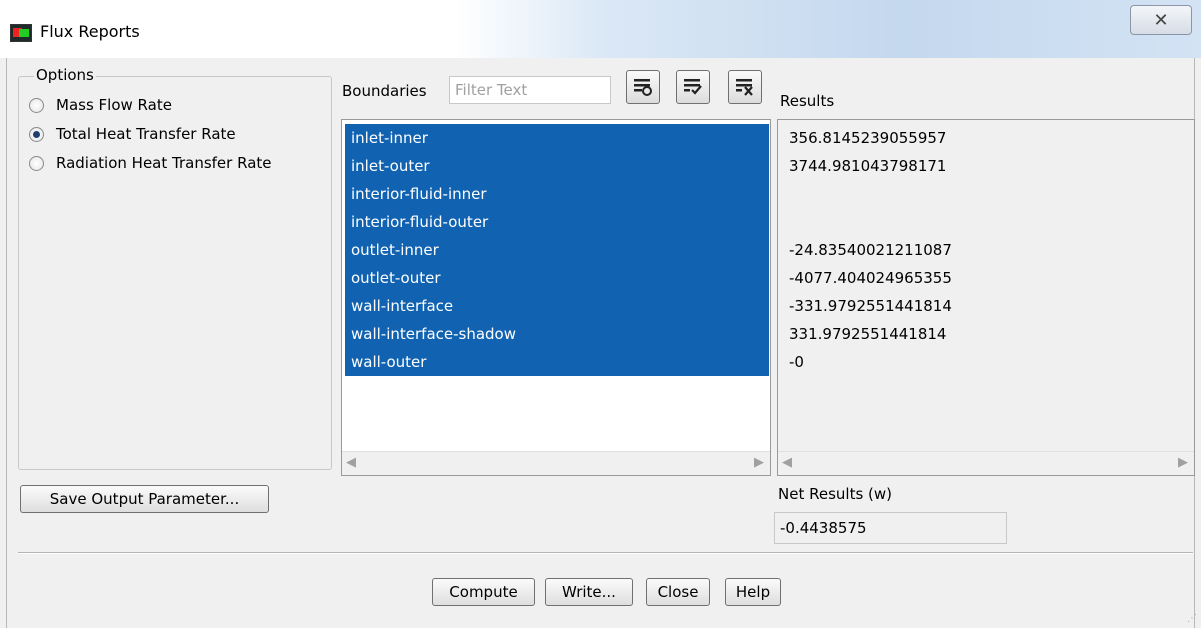  What do you see at coordinates (557, 278) in the screenshot?
I see `boundary-list-item: outlet-outer` at bounding box center [557, 278].